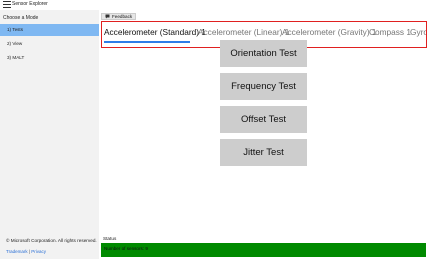  What do you see at coordinates (21, 18) in the screenshot?
I see `sidebar-header: Choose a Mode` at bounding box center [21, 18].